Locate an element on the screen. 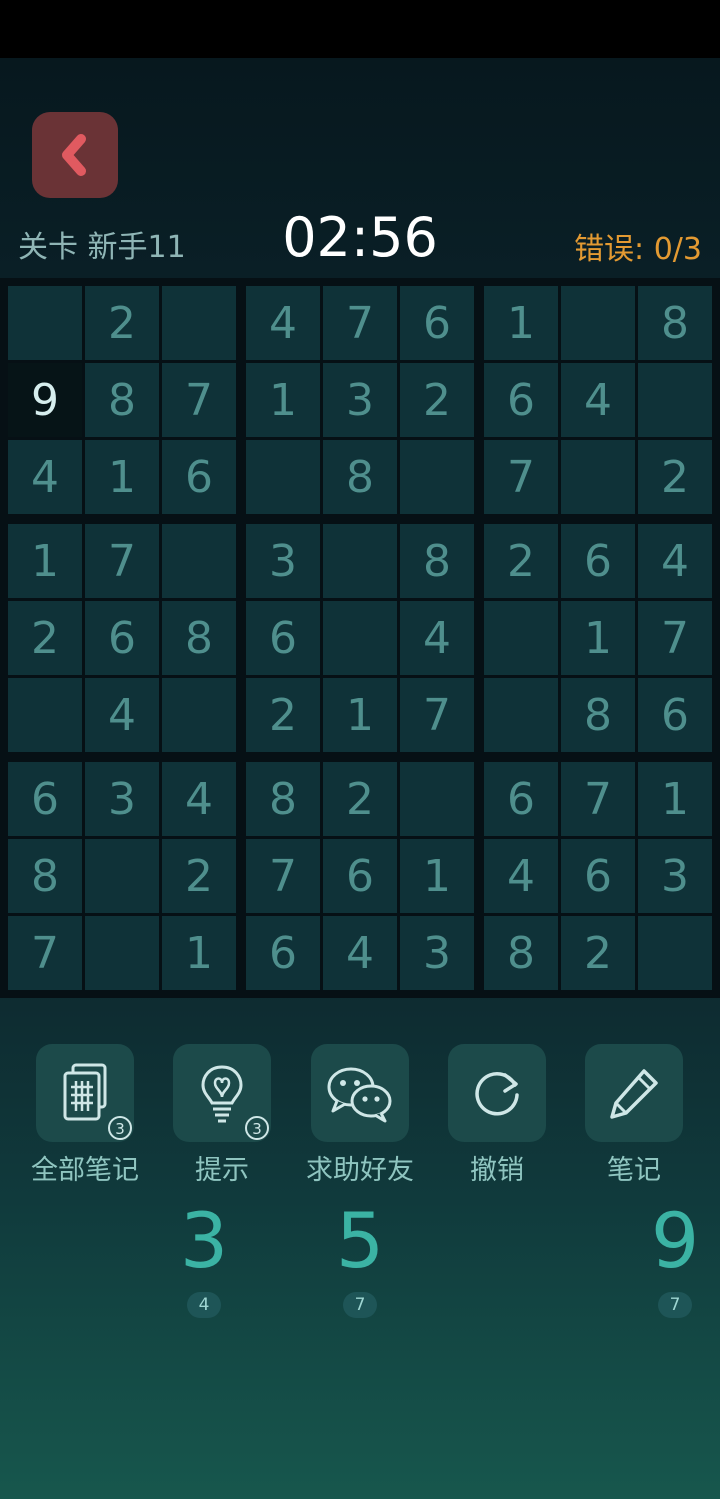  back-button is located at coordinates (75, 155).